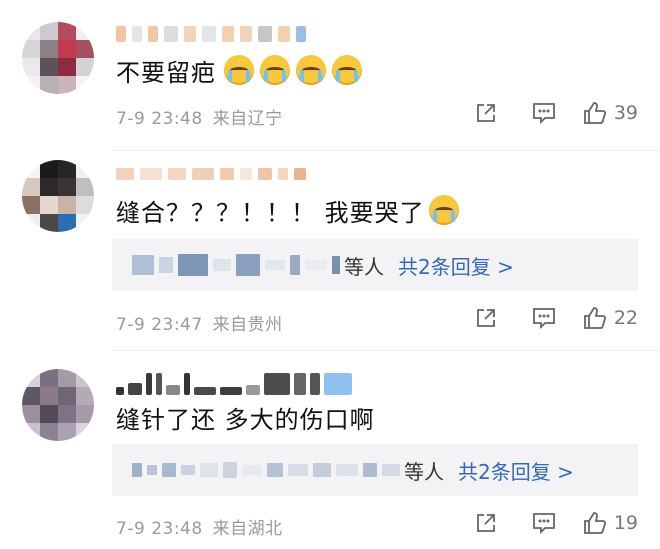 Image resolution: width=660 pixels, height=549 pixels. I want to click on like-count: 19, so click(625, 523).